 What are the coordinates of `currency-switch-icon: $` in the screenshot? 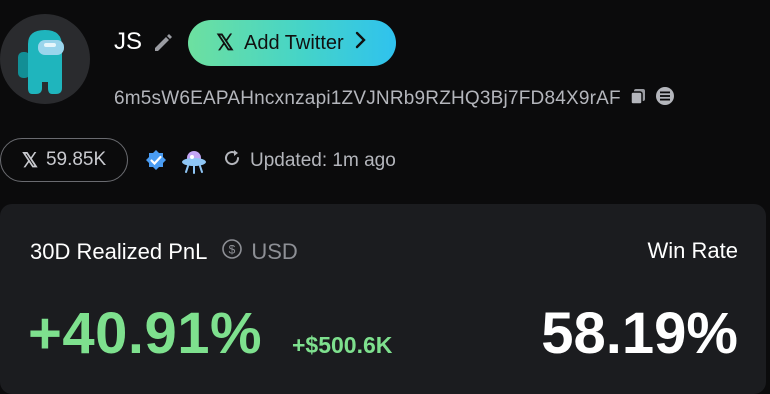 It's located at (232, 252).